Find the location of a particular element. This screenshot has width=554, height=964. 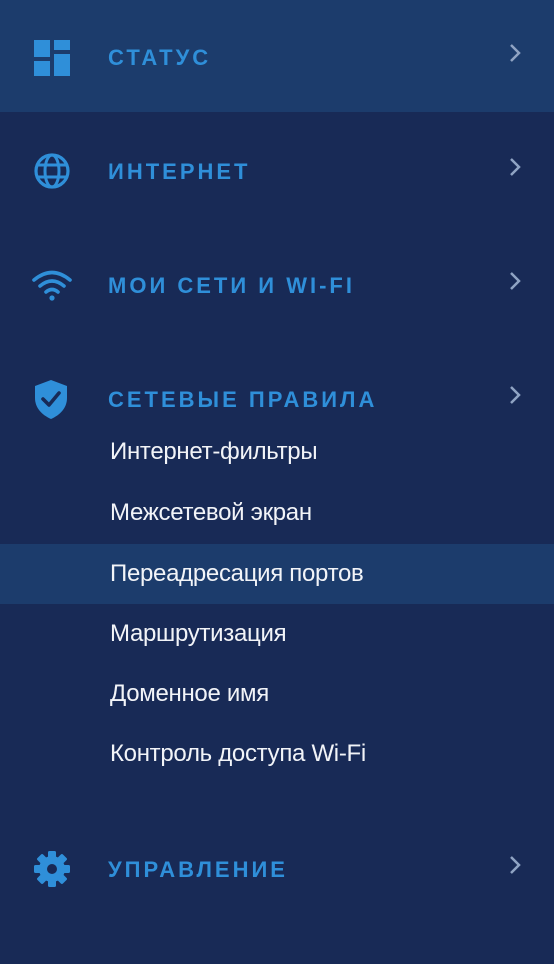

menu-section-network-rules: СЕТЕВЫЕ ПРАВИЛА is located at coordinates (277, 380).